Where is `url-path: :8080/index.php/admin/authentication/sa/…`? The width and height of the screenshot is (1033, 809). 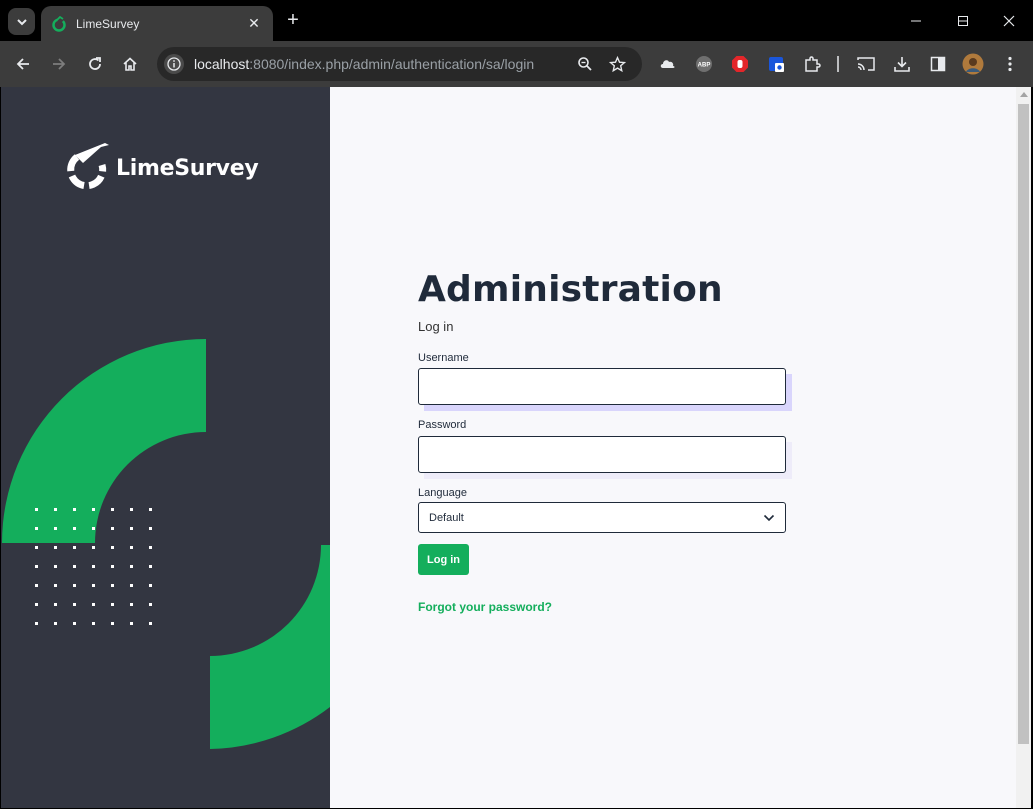 url-path: :8080/index.php/admin/authentication/sa/… is located at coordinates (392, 64).